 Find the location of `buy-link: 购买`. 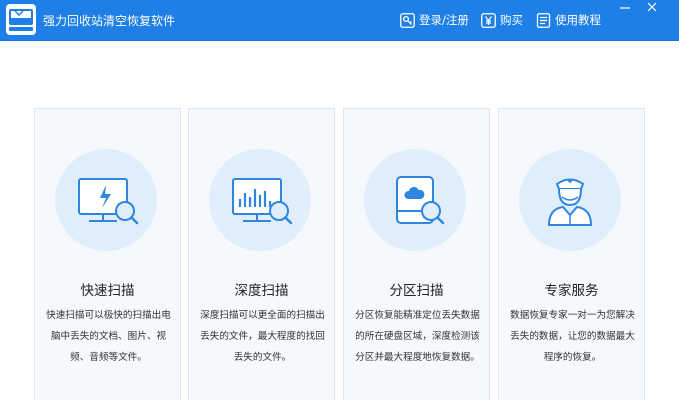

buy-link: 购买 is located at coordinates (502, 20).